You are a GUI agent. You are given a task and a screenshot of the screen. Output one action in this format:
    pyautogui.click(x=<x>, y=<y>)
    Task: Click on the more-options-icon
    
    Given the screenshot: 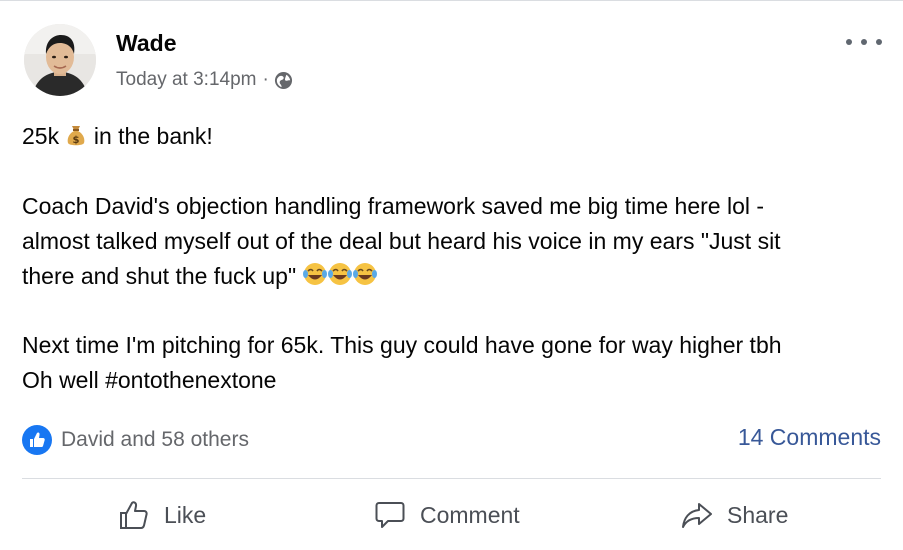 What is the action you would take?
    pyautogui.click(x=864, y=42)
    